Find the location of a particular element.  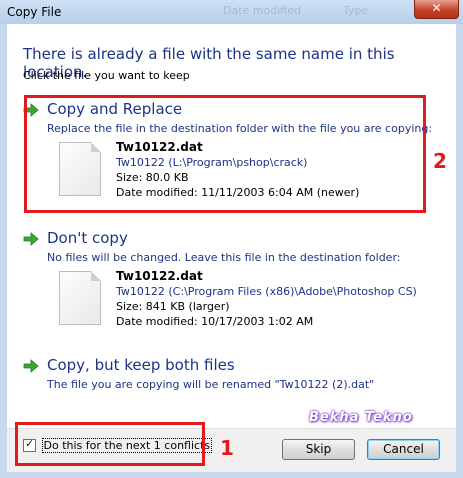

title-bar: Copy File Date modified Type ✕ is located at coordinates (231, 12).